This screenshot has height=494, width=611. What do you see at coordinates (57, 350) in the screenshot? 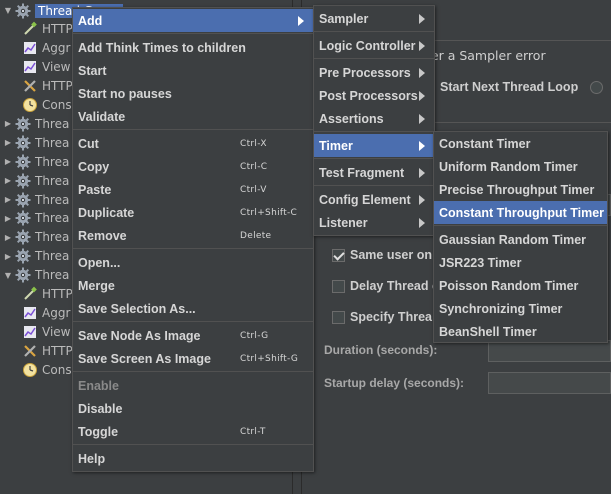
I see `tree-node-label: HTTP` at bounding box center [57, 350].